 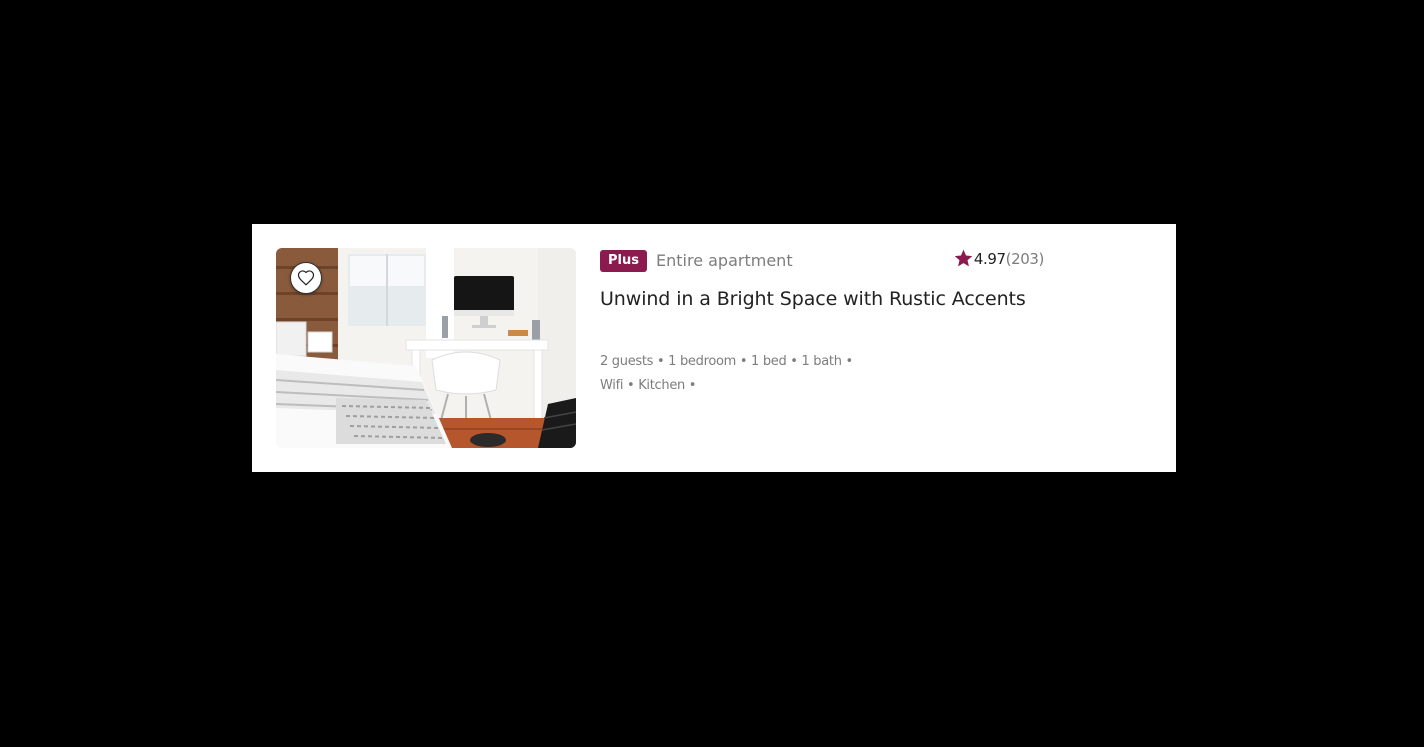 I want to click on listing-amenities: Wifi • Kitchen •, so click(x=648, y=385).